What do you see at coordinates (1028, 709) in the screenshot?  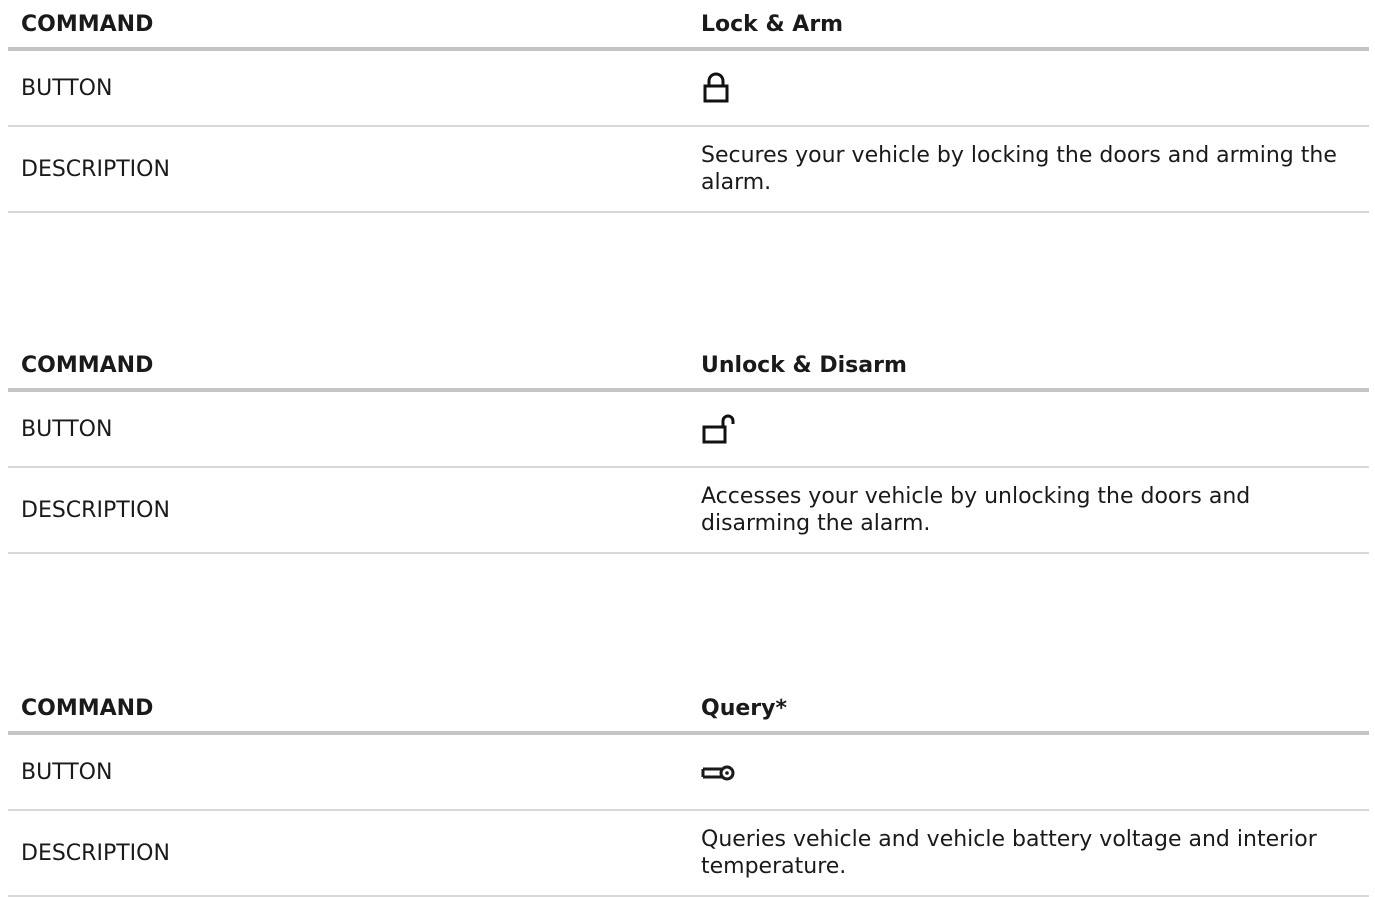 I see `command-name: Query*` at bounding box center [1028, 709].